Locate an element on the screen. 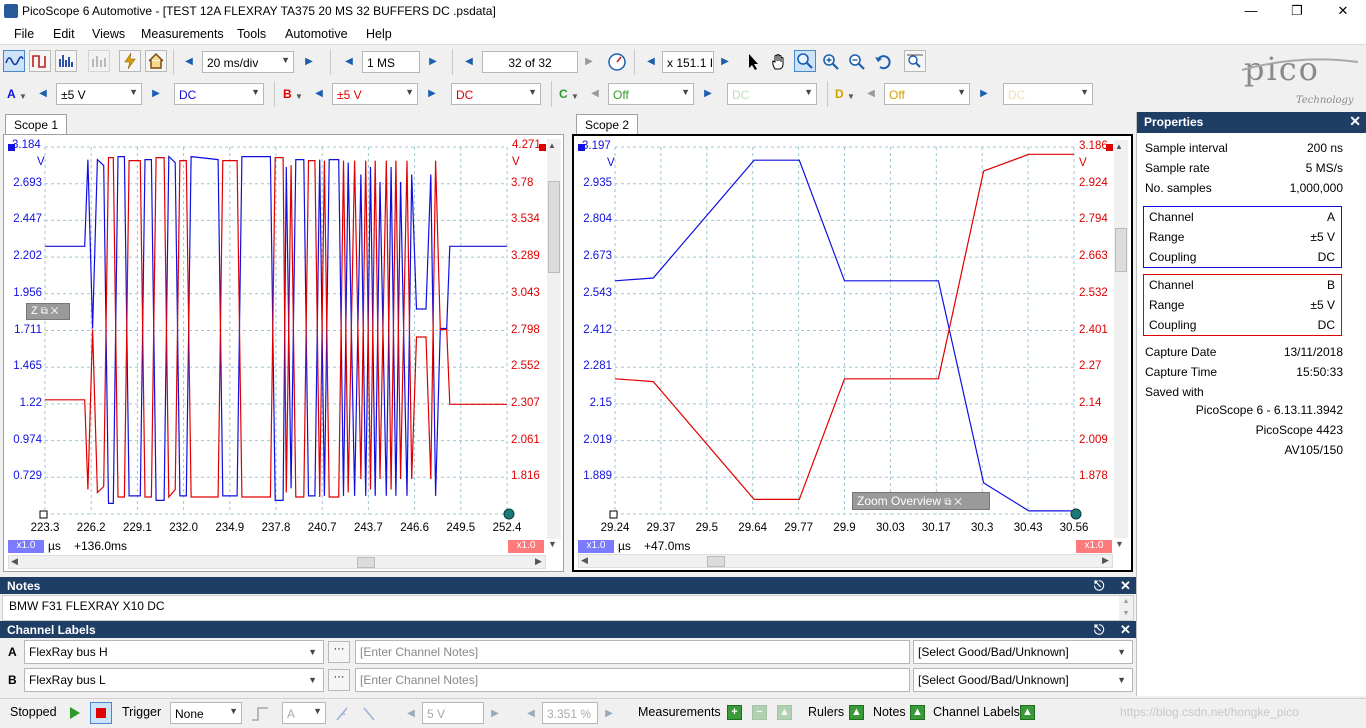 Image resolution: width=1366 pixels, height=728 pixels. menu-measurements: Measurements is located at coordinates (182, 34).